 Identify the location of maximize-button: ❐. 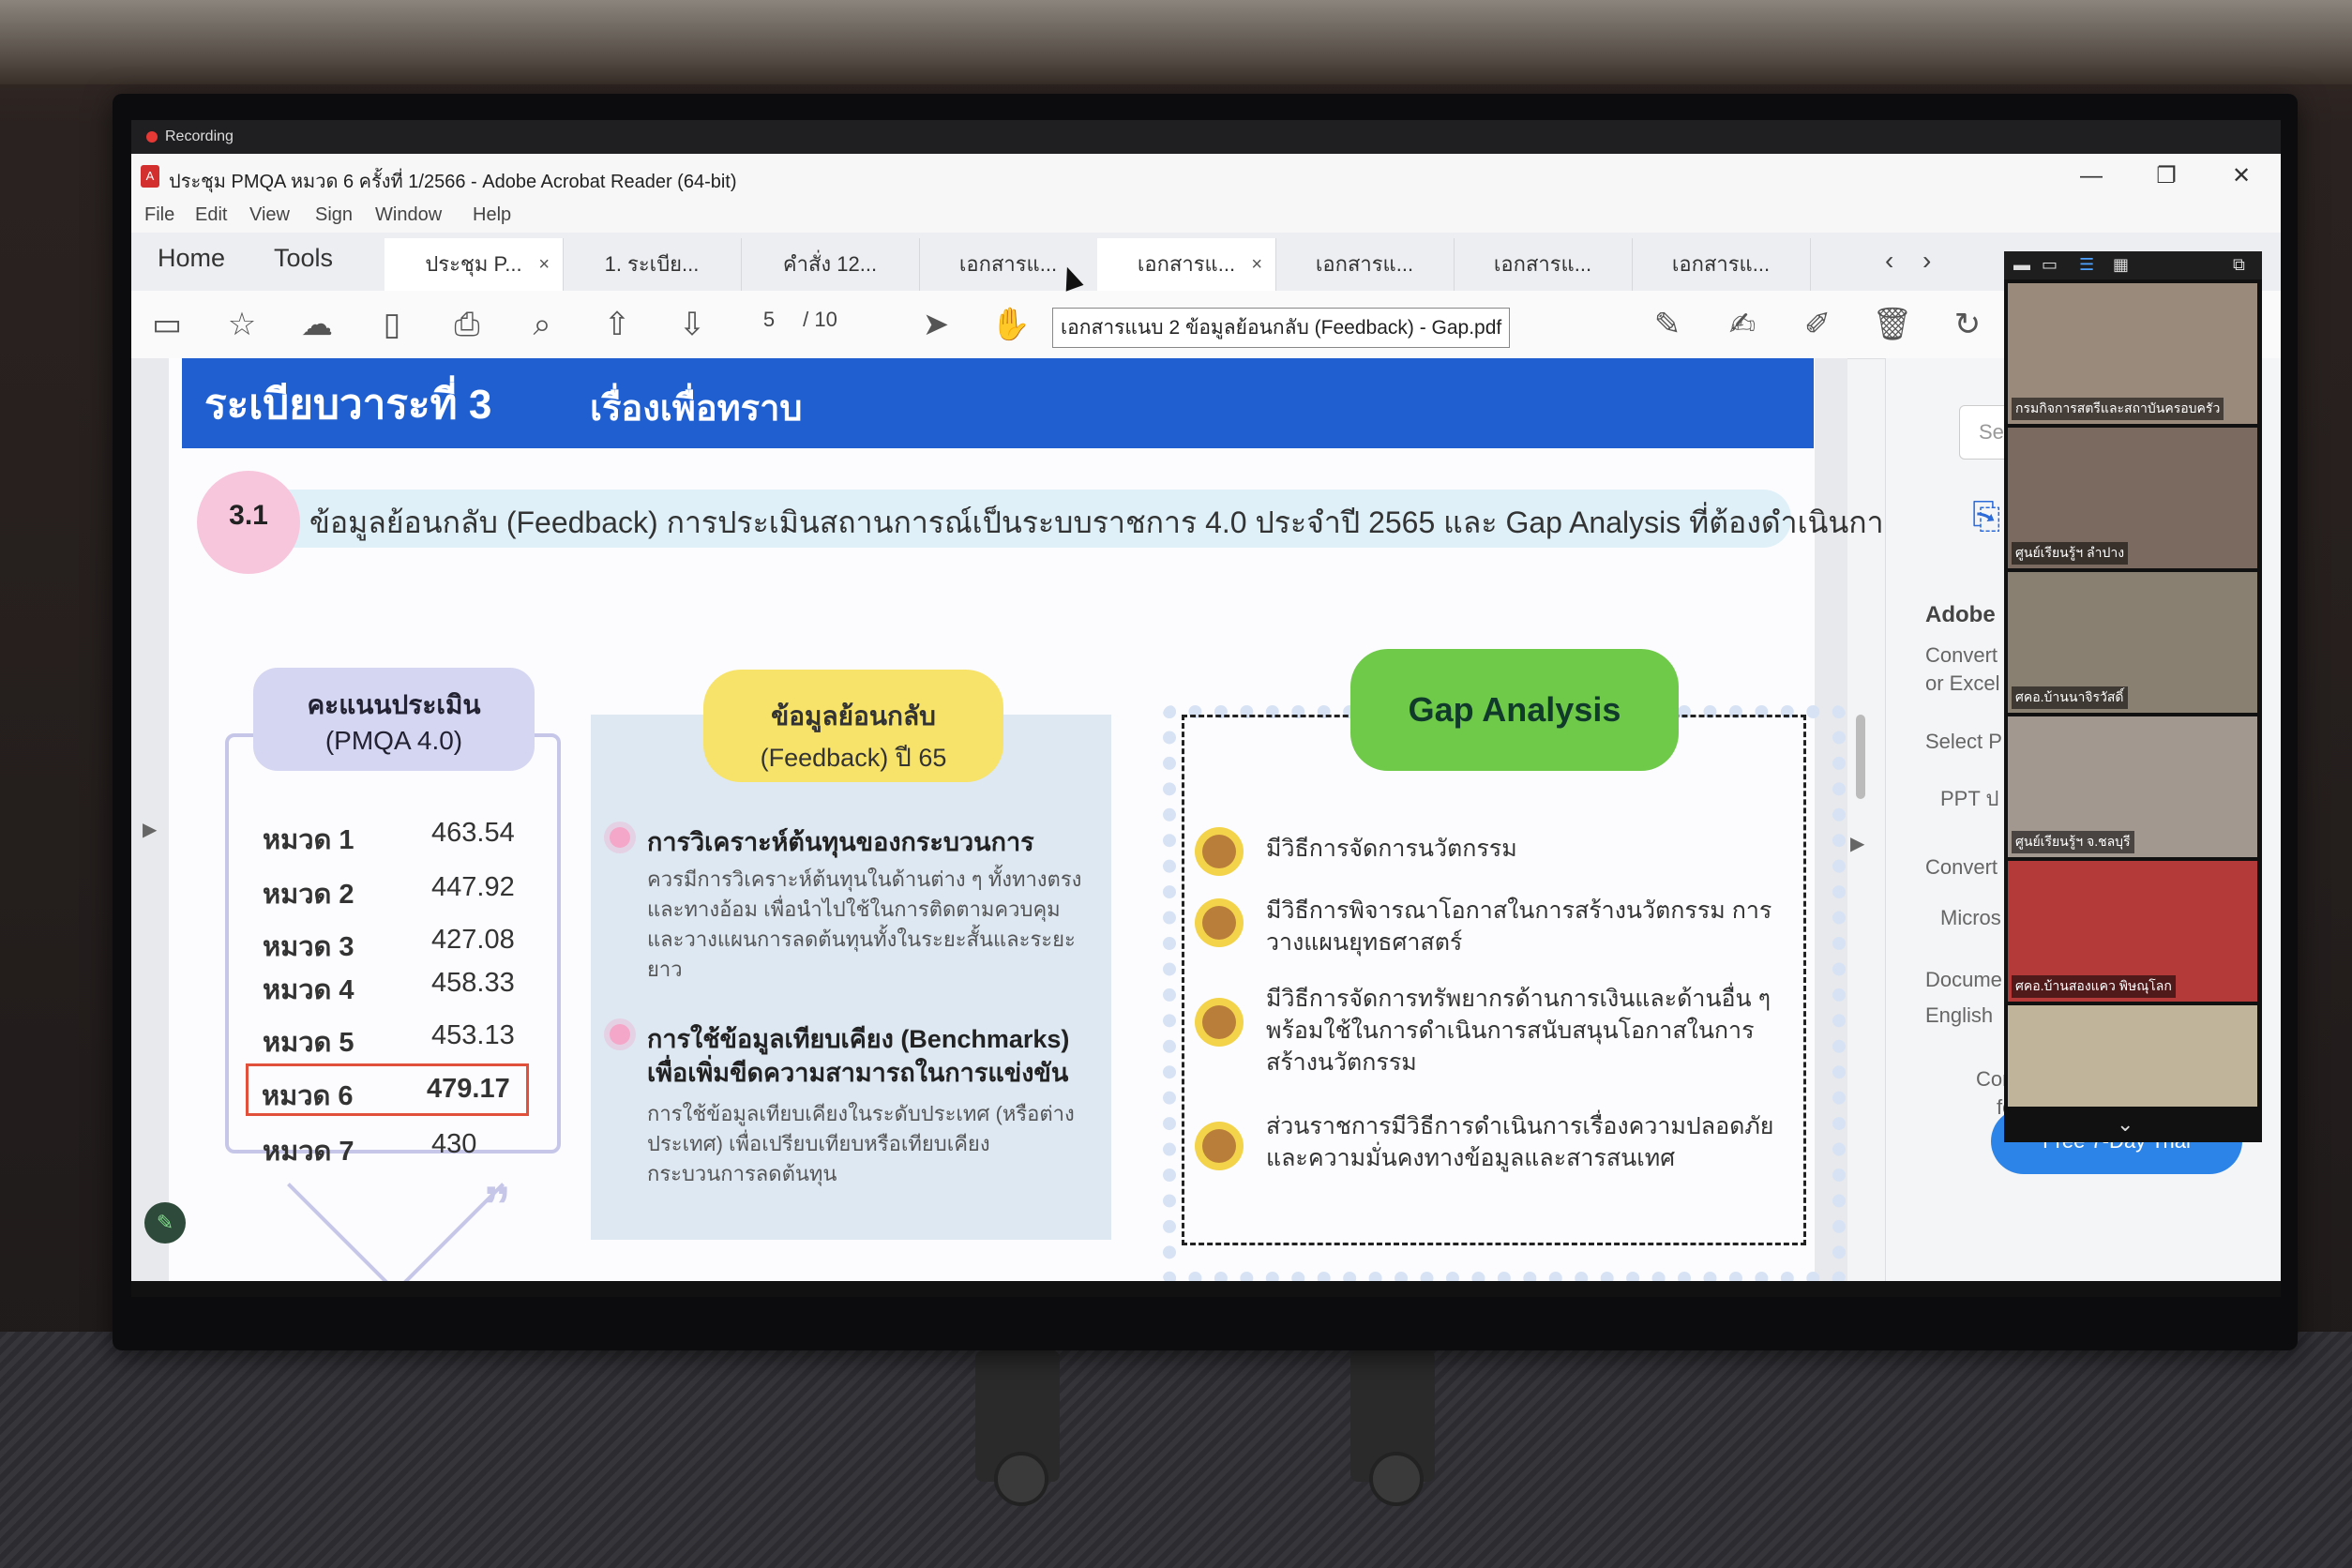
(2166, 176).